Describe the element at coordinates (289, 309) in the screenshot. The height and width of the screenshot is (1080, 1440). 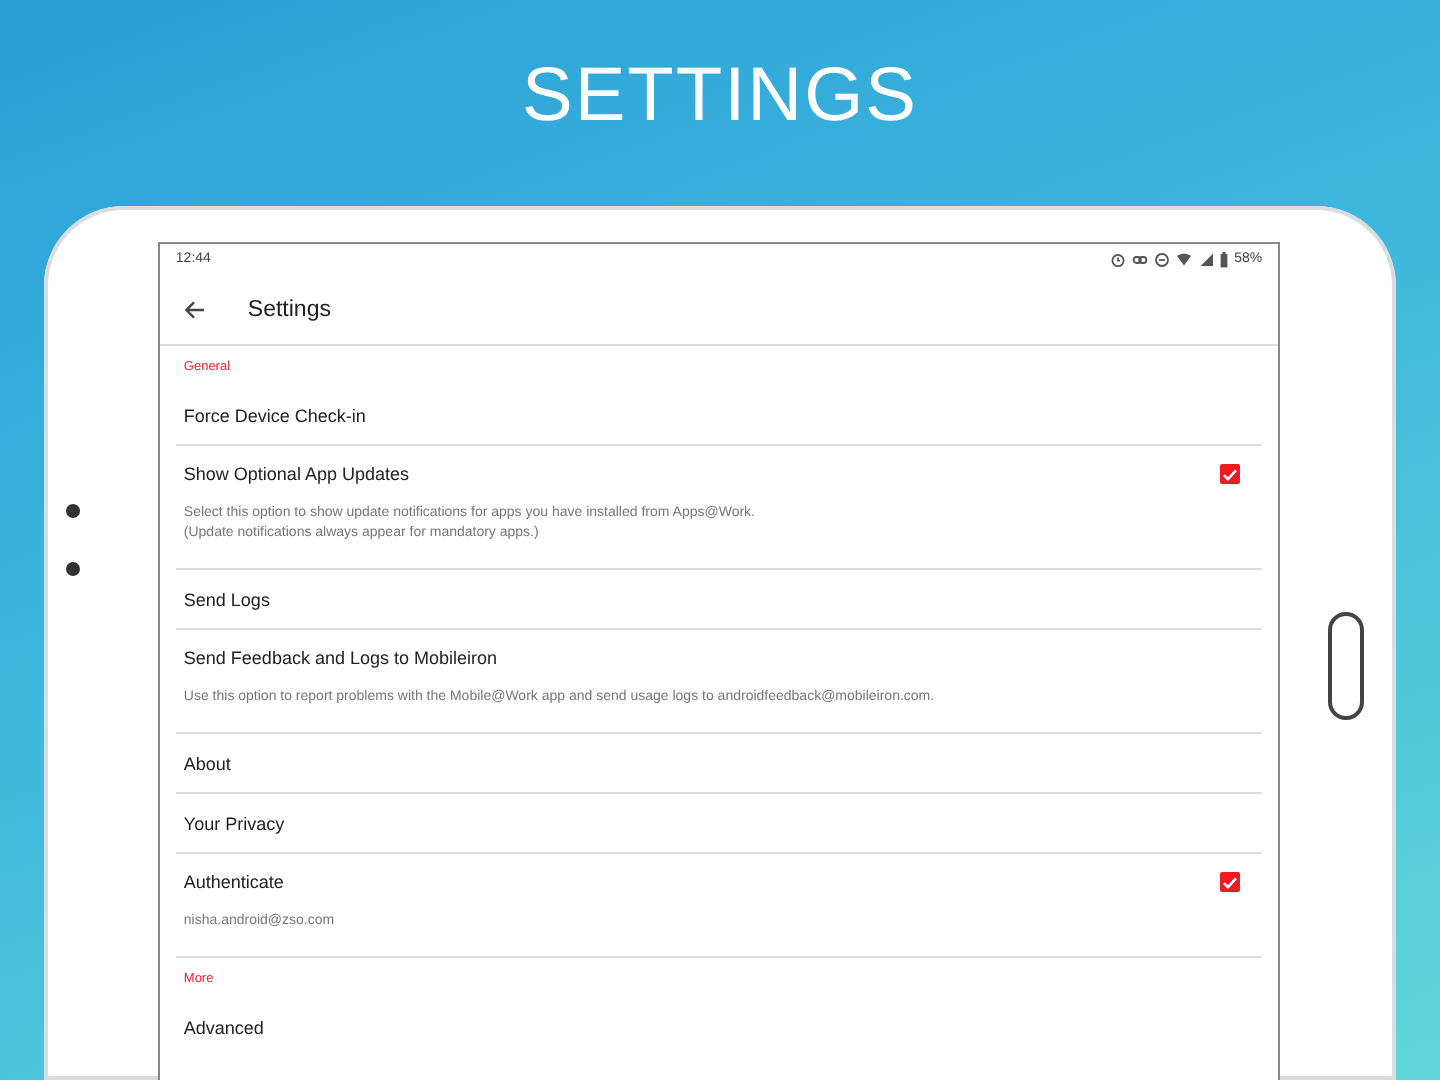
I see `toolbar-title: Settings` at that location.